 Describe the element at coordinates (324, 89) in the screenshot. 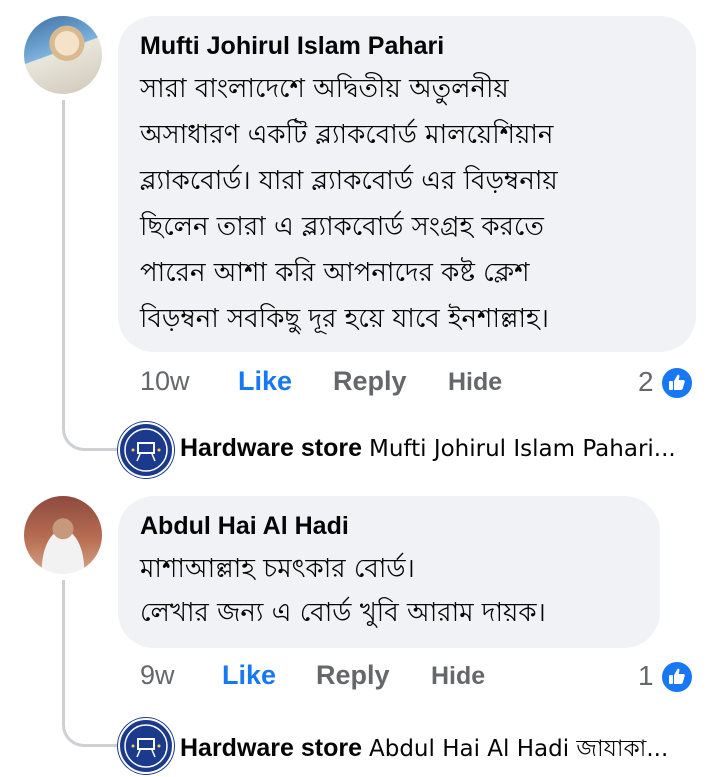

I see `comment-text-line: সারা বাংলাদেশে অদ্বিতীয় অতুলনীয়` at that location.